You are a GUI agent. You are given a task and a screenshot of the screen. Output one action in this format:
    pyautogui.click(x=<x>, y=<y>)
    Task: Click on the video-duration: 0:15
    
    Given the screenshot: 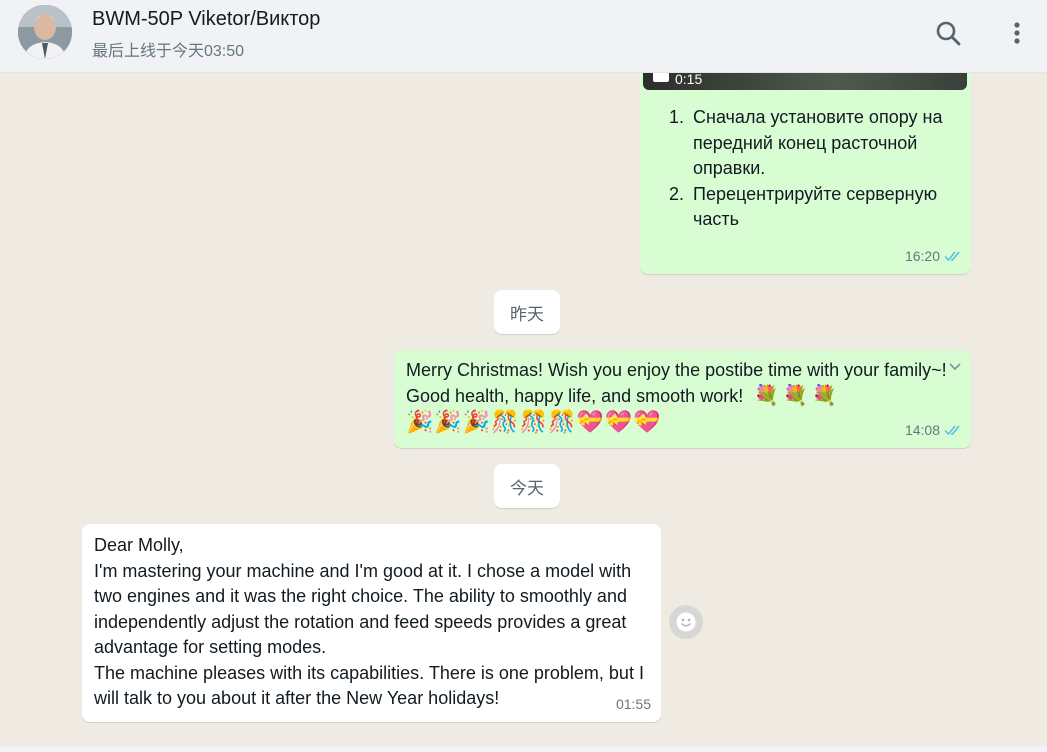 What is the action you would take?
    pyautogui.click(x=689, y=80)
    